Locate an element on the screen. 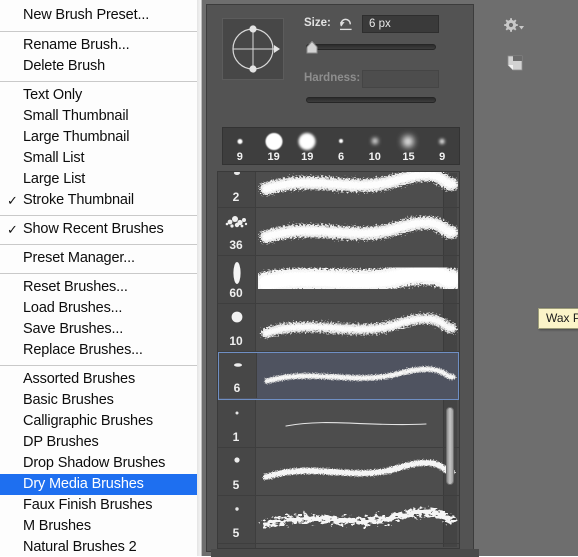 This screenshot has height=557, width=578. menu-item-text-only: Text Only is located at coordinates (100, 95).